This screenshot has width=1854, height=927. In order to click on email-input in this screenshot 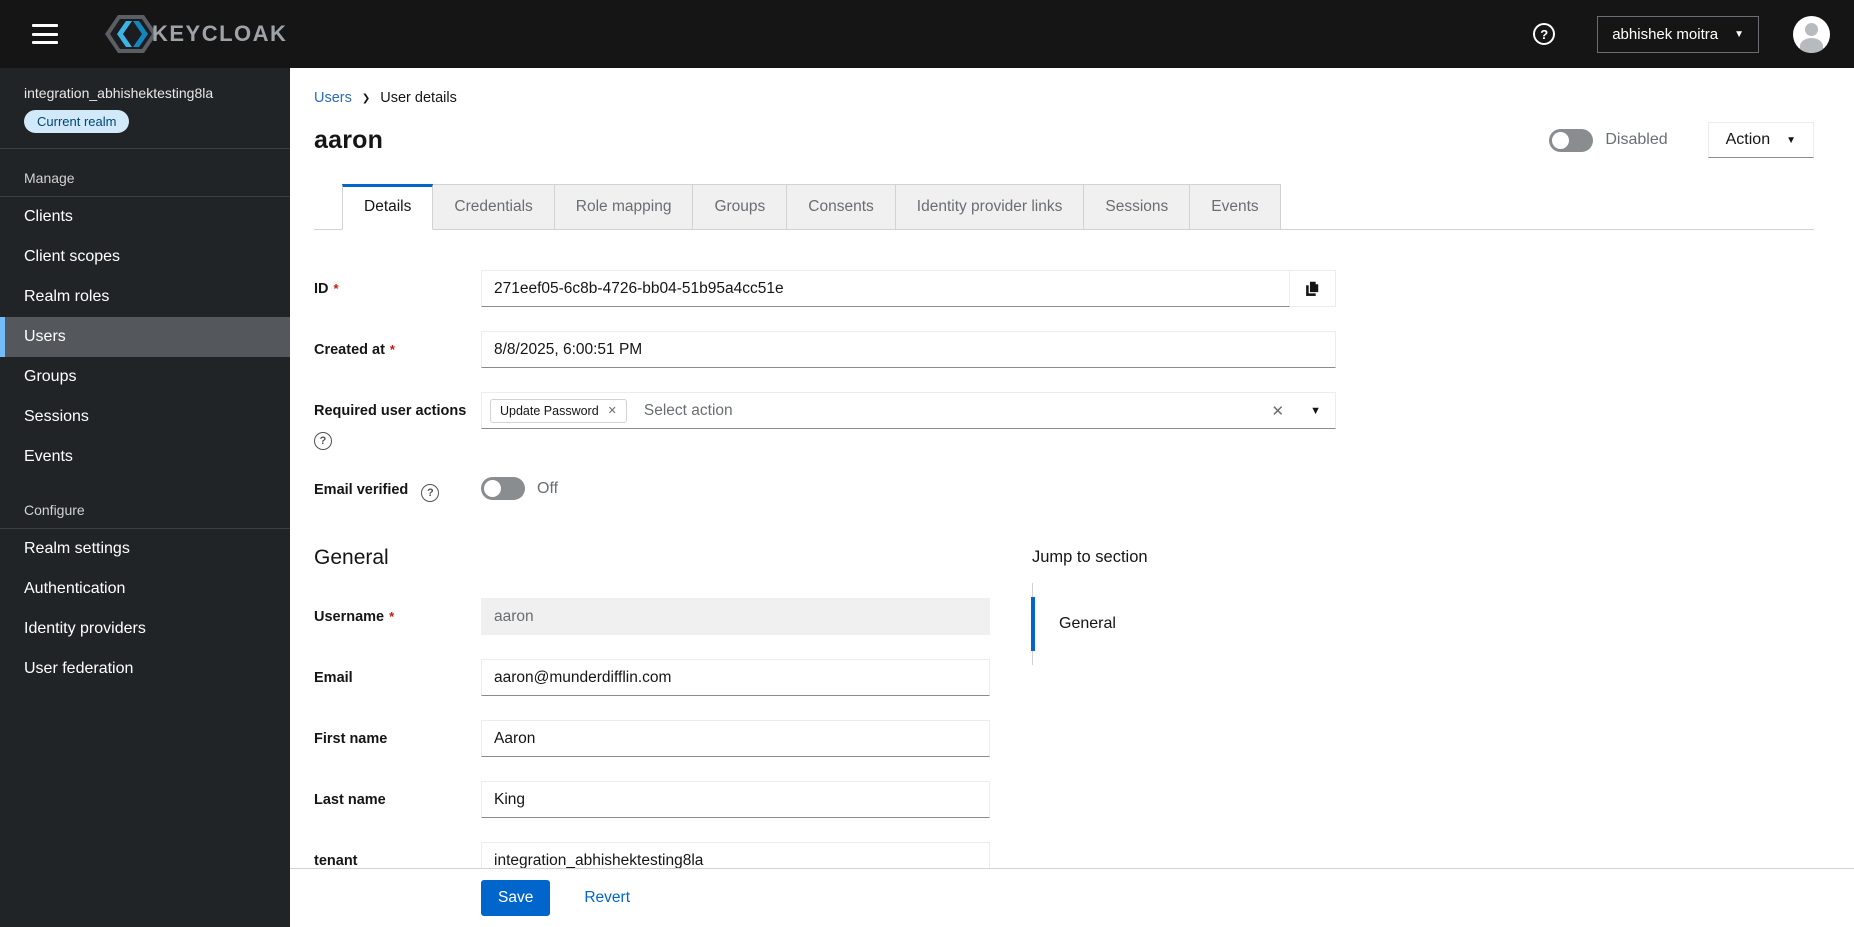, I will do `click(735, 678)`.